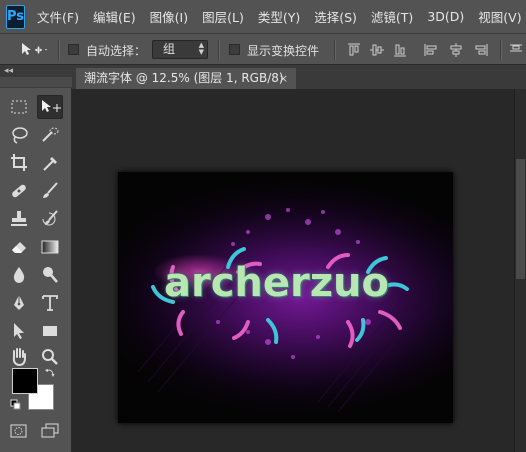  I want to click on panel-grip, so click(36, 82).